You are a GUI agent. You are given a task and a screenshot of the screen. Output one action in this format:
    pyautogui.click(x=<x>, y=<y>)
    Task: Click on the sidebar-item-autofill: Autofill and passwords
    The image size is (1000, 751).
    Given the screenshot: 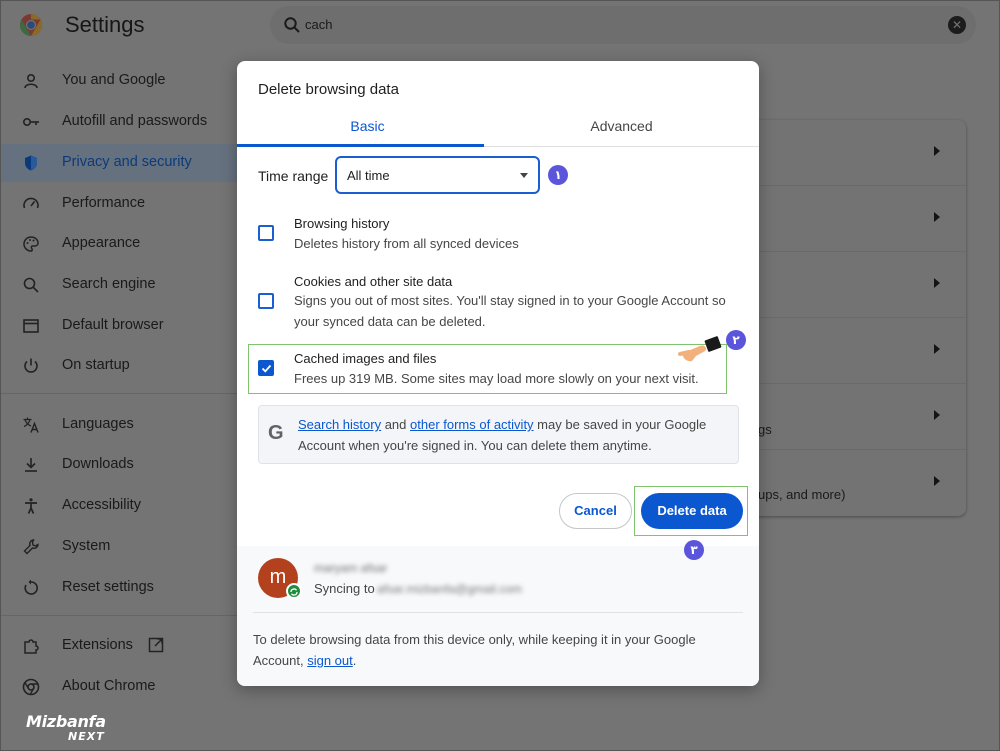 What is the action you would take?
    pyautogui.click(x=120, y=122)
    